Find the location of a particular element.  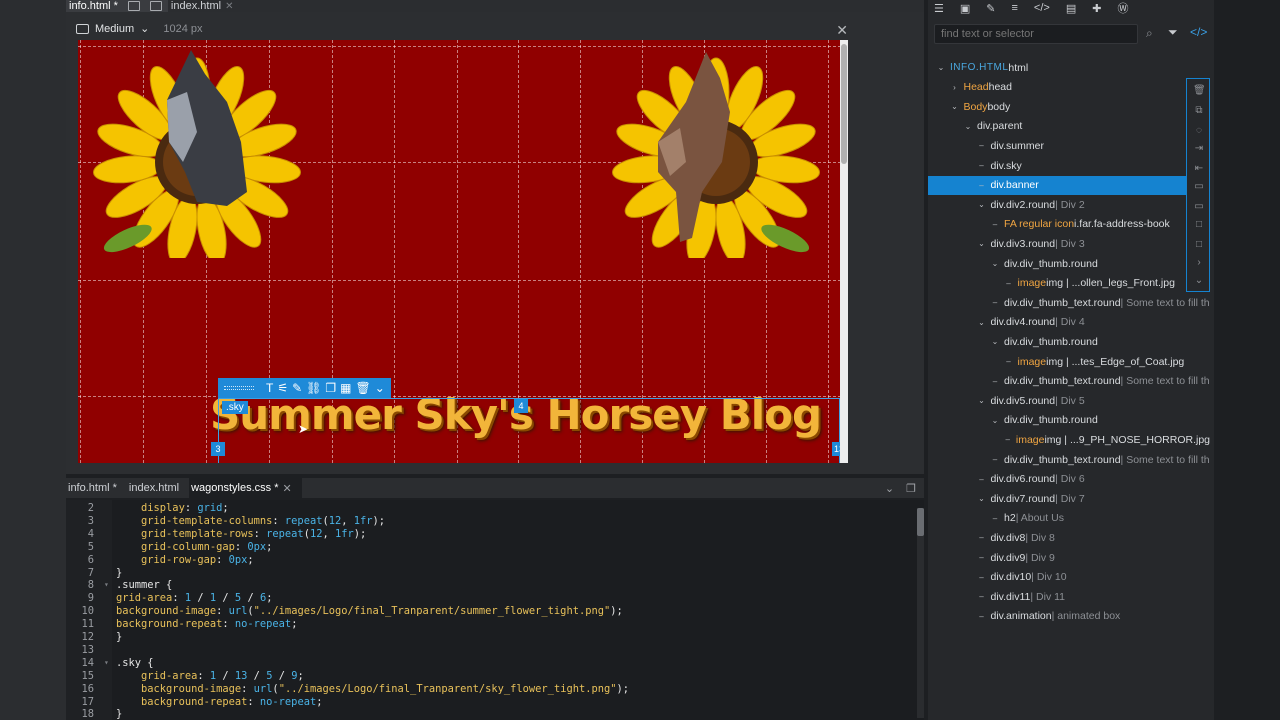

dom-tree-item: – div.summer is located at coordinates (1069, 145).